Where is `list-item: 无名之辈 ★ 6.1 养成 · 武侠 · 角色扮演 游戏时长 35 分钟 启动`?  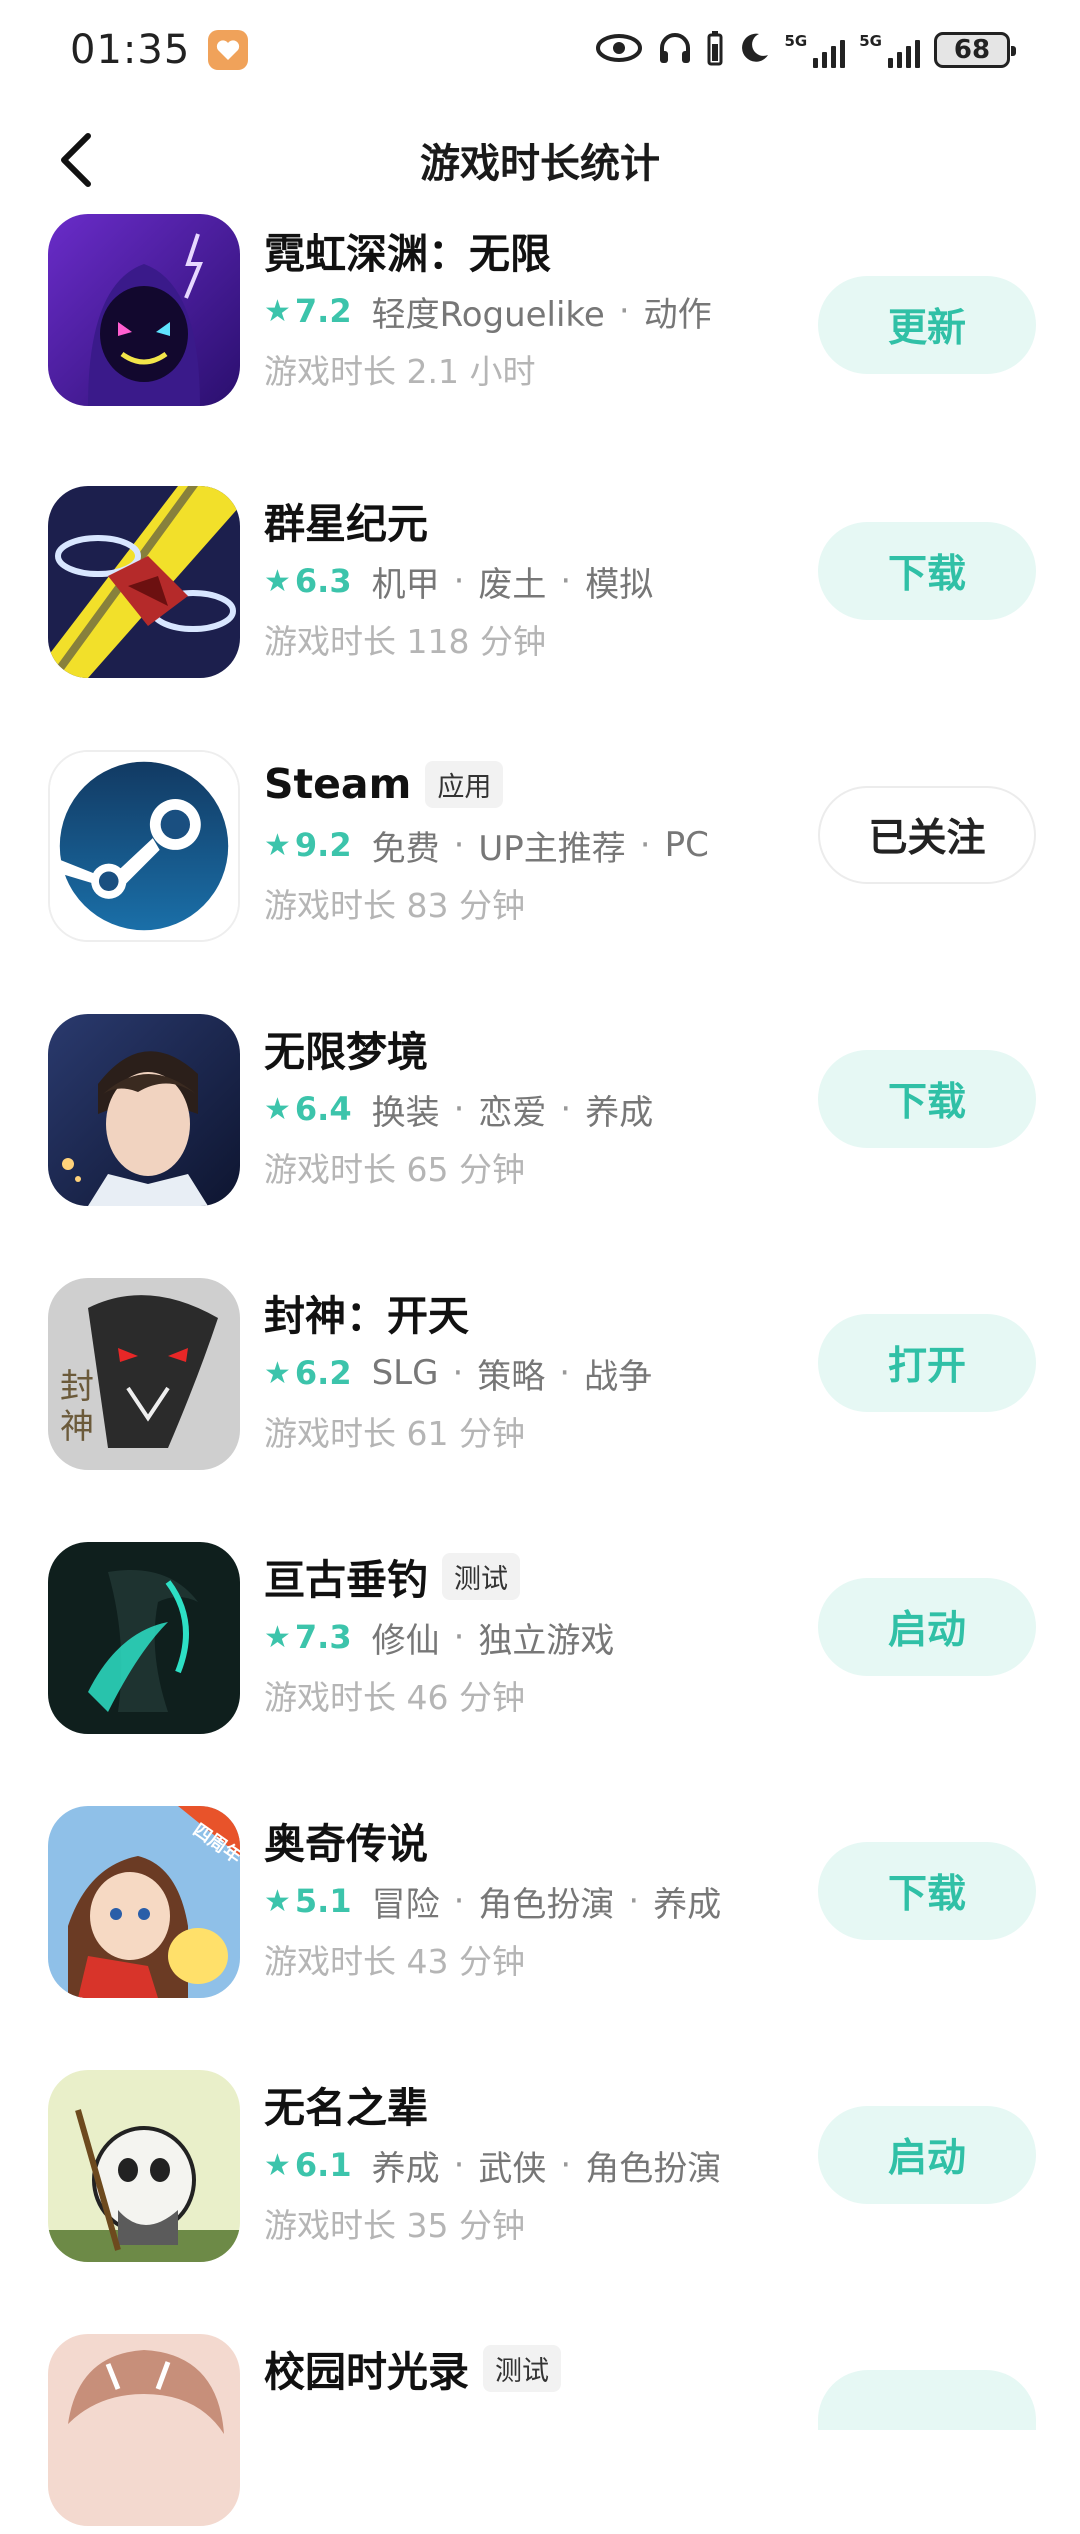 list-item: 无名之辈 ★ 6.1 养成 · 武侠 · 角色扮演 游戏时长 35 分钟 启动 is located at coordinates (540, 2170).